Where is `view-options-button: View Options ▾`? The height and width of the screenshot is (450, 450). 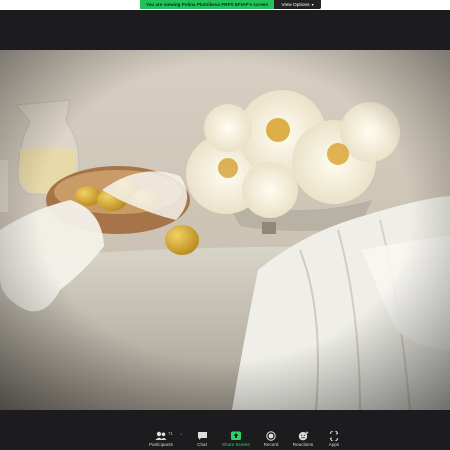
view-options-button: View Options ▾ is located at coordinates (297, 4).